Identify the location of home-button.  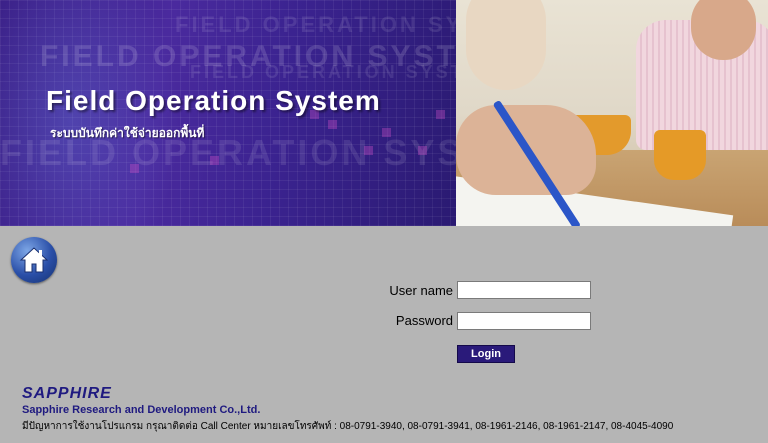
(34, 260).